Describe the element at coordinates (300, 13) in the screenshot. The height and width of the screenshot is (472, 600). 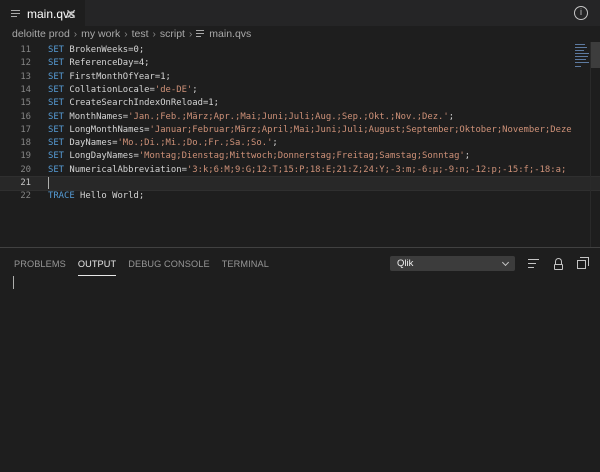
I see `tab-bar: main.qvs ✕ i` at that location.